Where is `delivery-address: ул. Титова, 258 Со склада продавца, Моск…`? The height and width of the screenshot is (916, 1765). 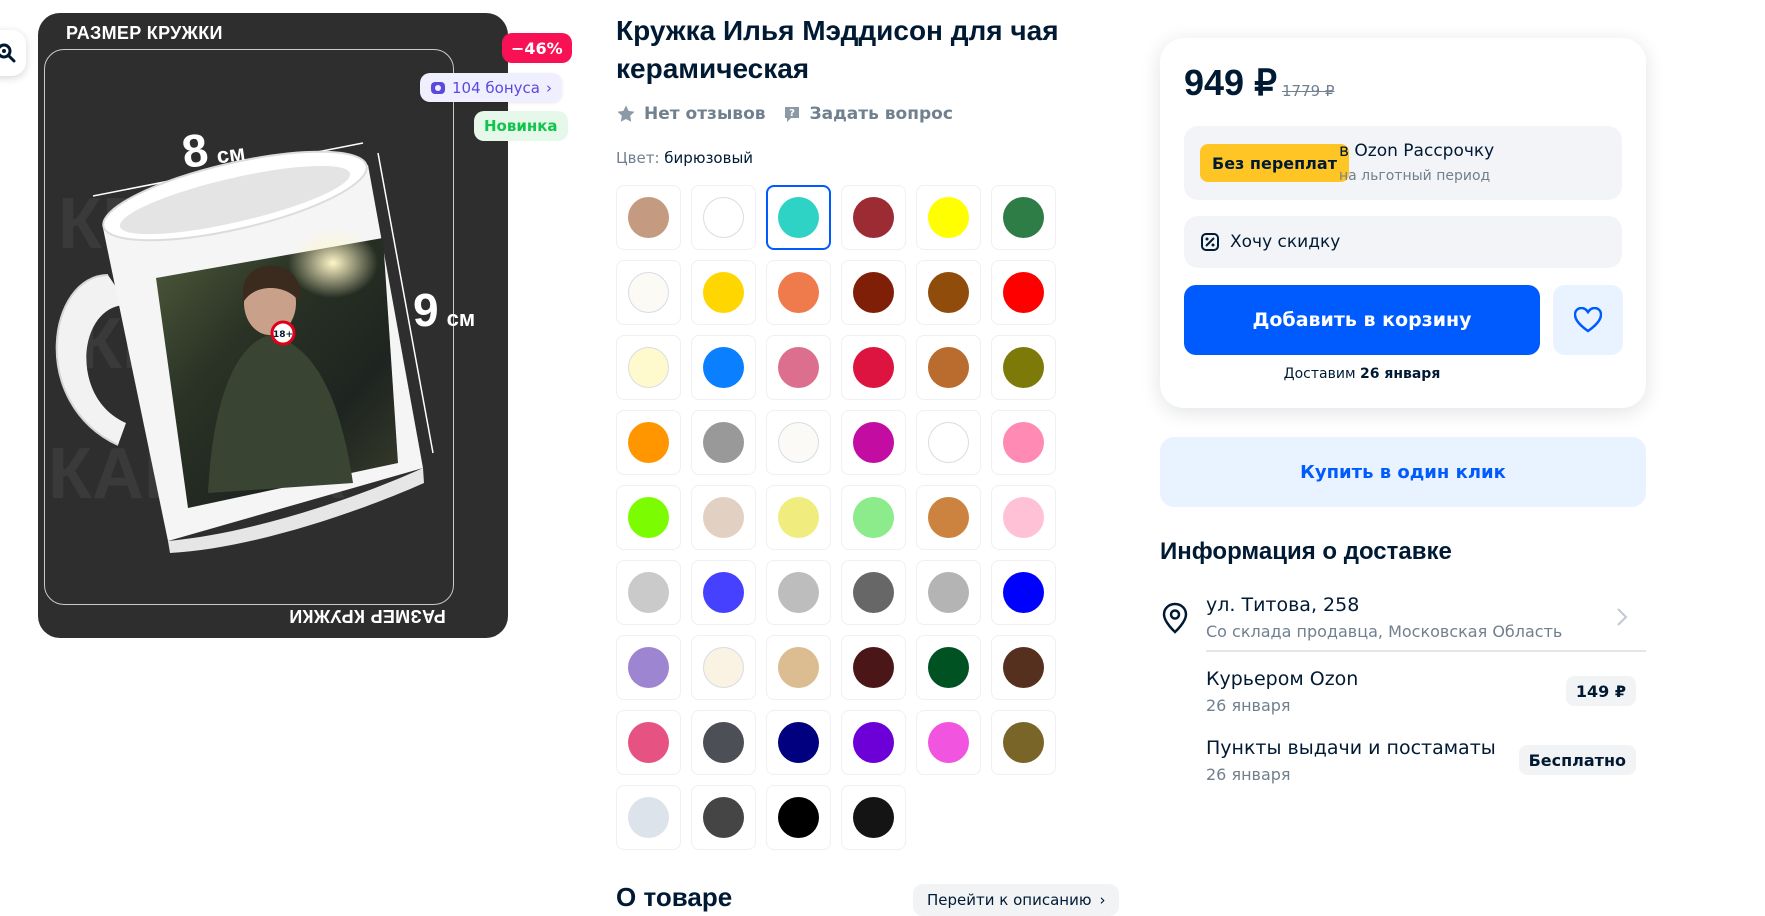
delivery-address: ул. Титова, 258 Со склада продавца, Моск… is located at coordinates (1403, 622).